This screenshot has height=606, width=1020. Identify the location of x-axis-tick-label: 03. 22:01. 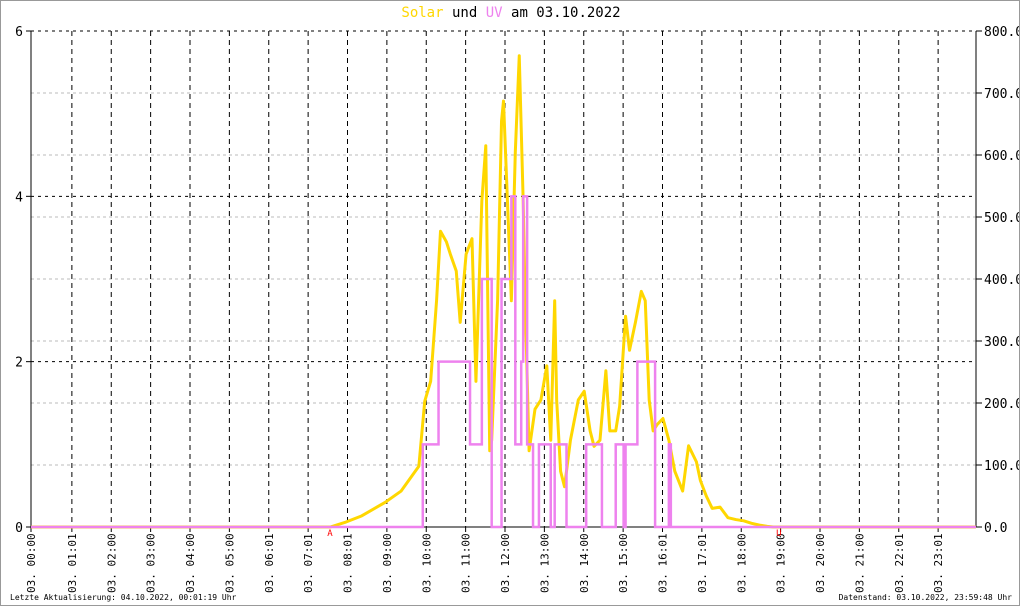
(899, 563).